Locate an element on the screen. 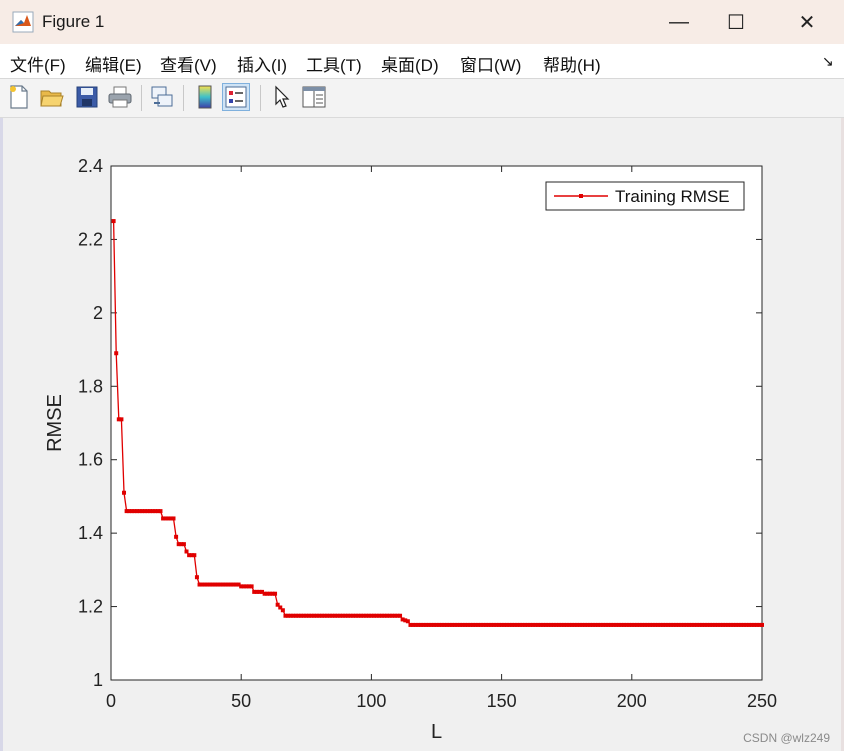 This screenshot has width=844, height=751. dock-arrow-icon: ↘ is located at coordinates (828, 61).